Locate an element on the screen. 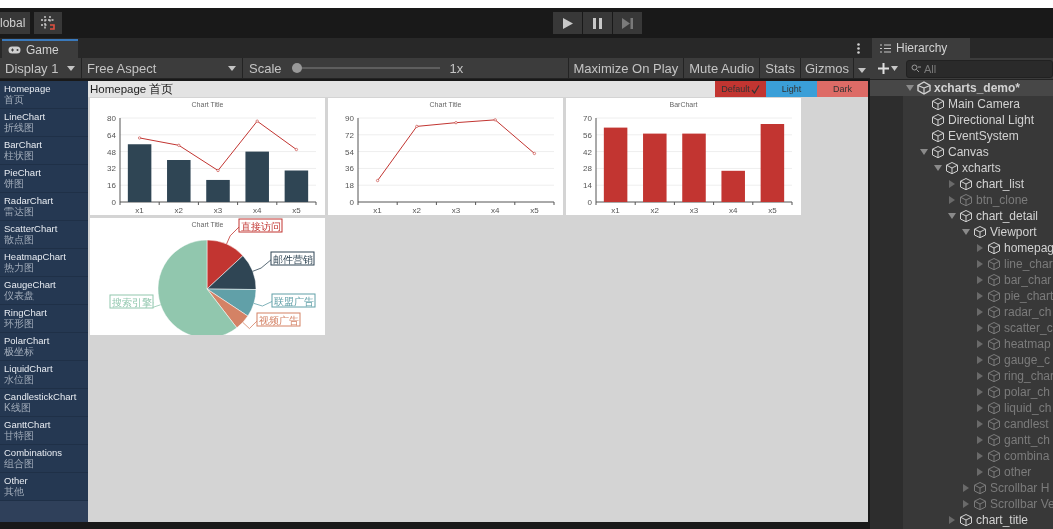 The width and height of the screenshot is (1053, 529). item-title: LiquidChart is located at coordinates (29, 368).